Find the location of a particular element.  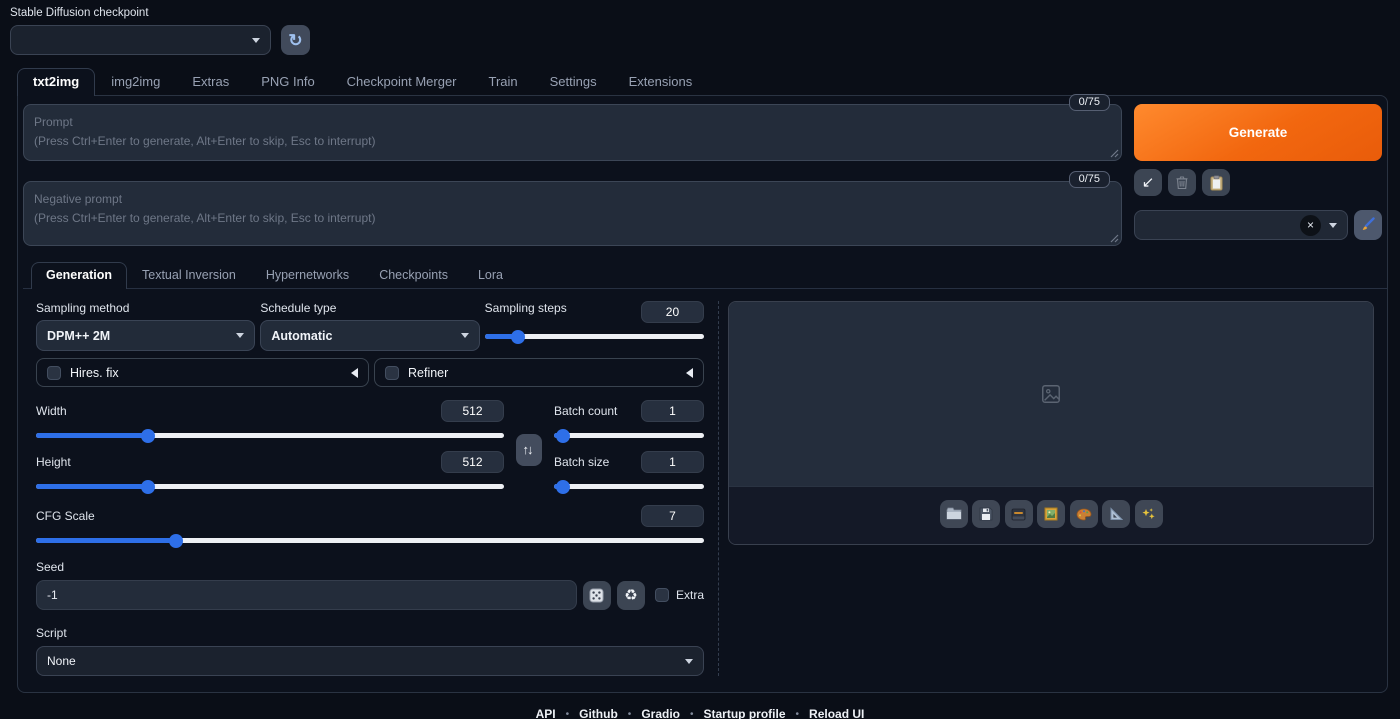

subtab-lora: Lora is located at coordinates (490, 275).